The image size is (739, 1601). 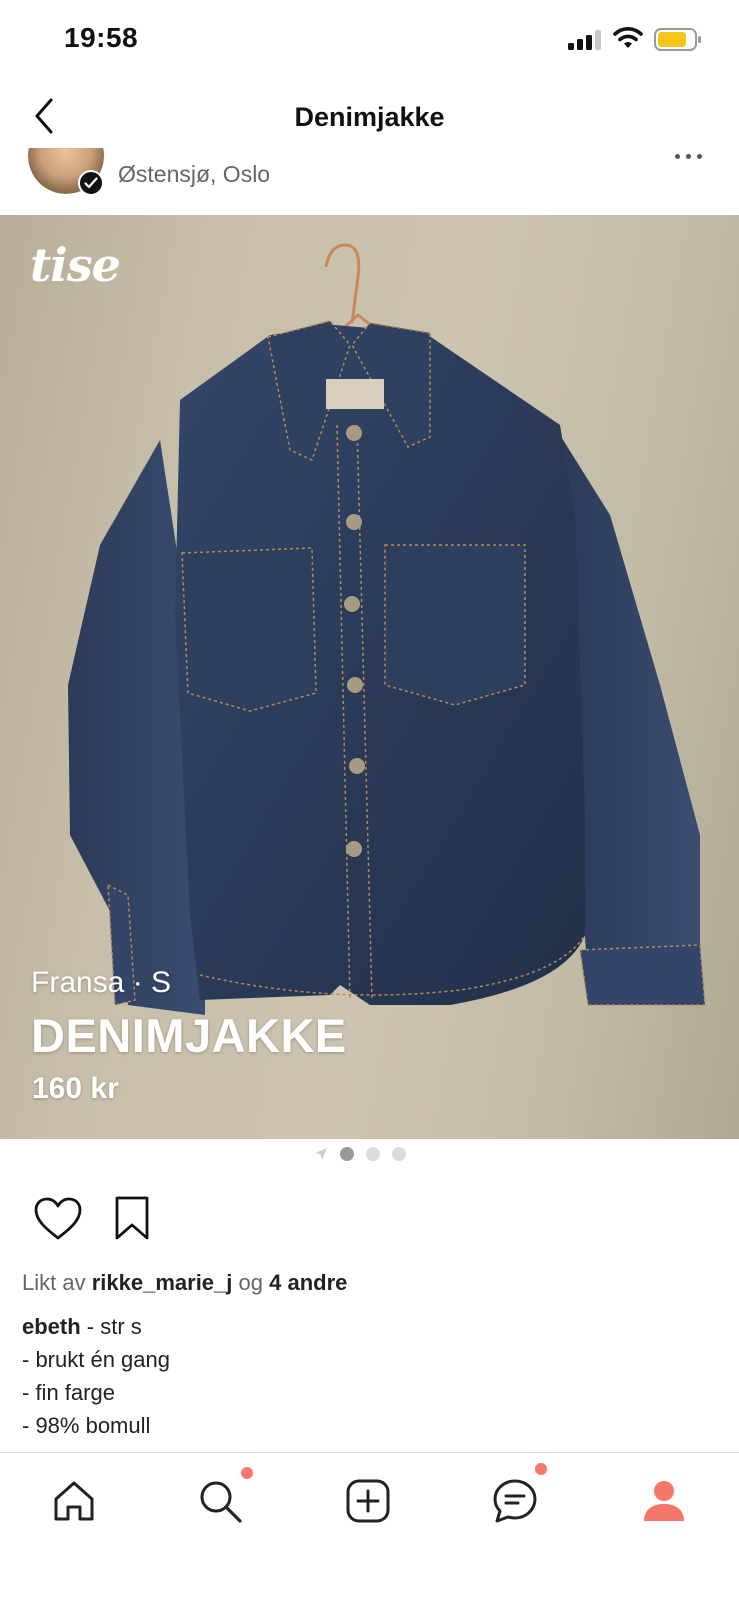 I want to click on battery-icon, so click(x=677, y=39).